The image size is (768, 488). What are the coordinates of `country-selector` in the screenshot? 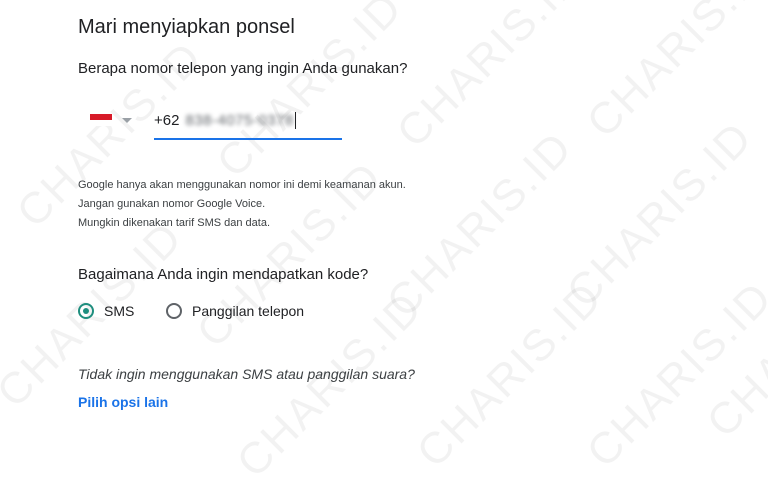 It's located at (115, 120).